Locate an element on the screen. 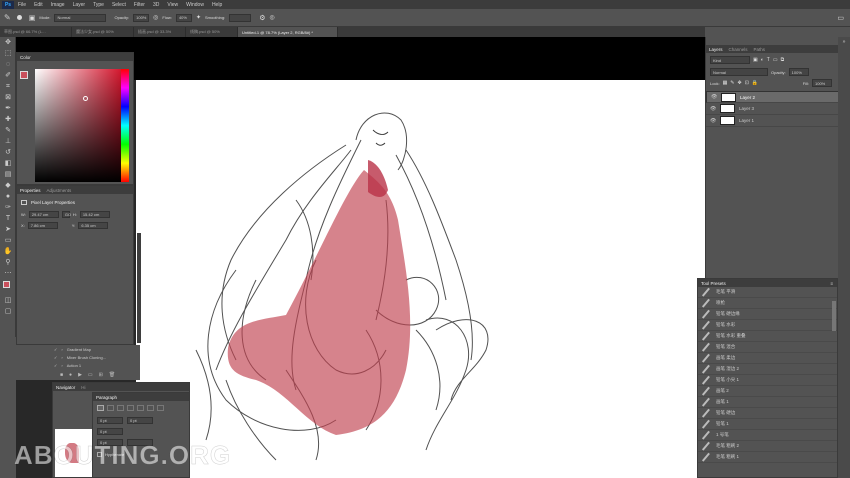 This screenshot has height=478, width=850. folder-icon: ▭ is located at coordinates (90, 375).